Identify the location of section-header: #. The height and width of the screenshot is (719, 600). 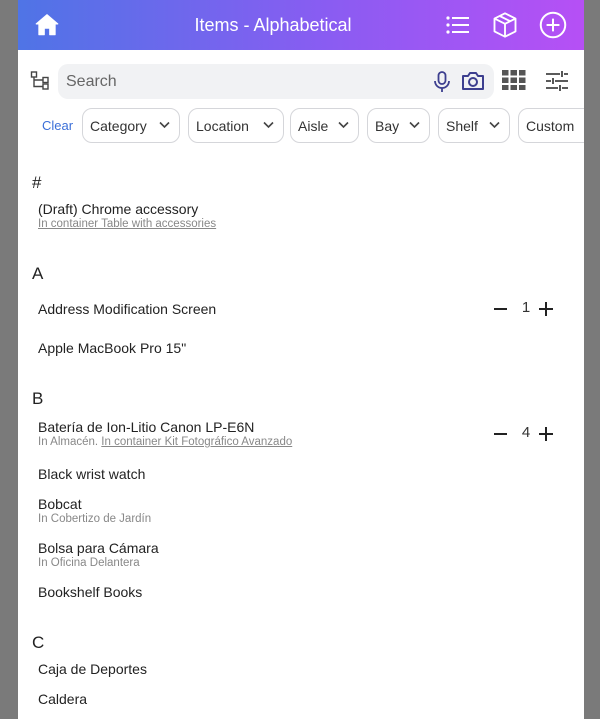
(37, 182).